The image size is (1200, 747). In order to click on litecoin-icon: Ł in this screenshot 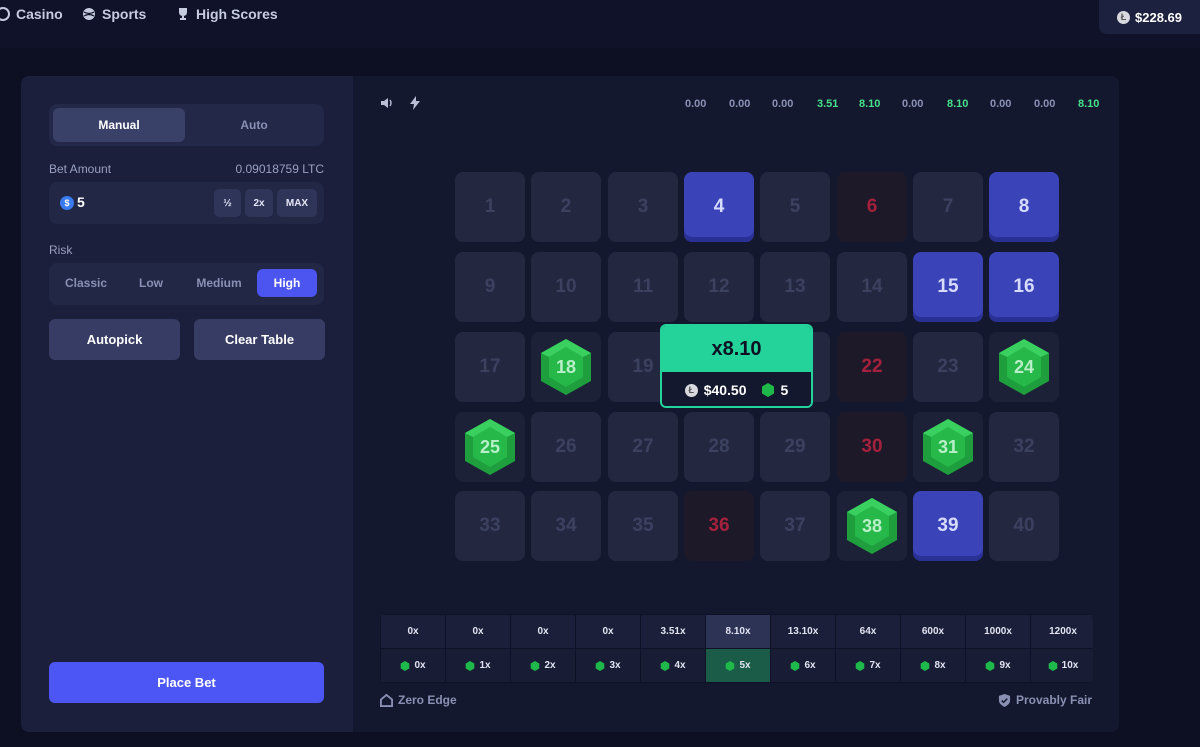, I will do `click(1123, 17)`.